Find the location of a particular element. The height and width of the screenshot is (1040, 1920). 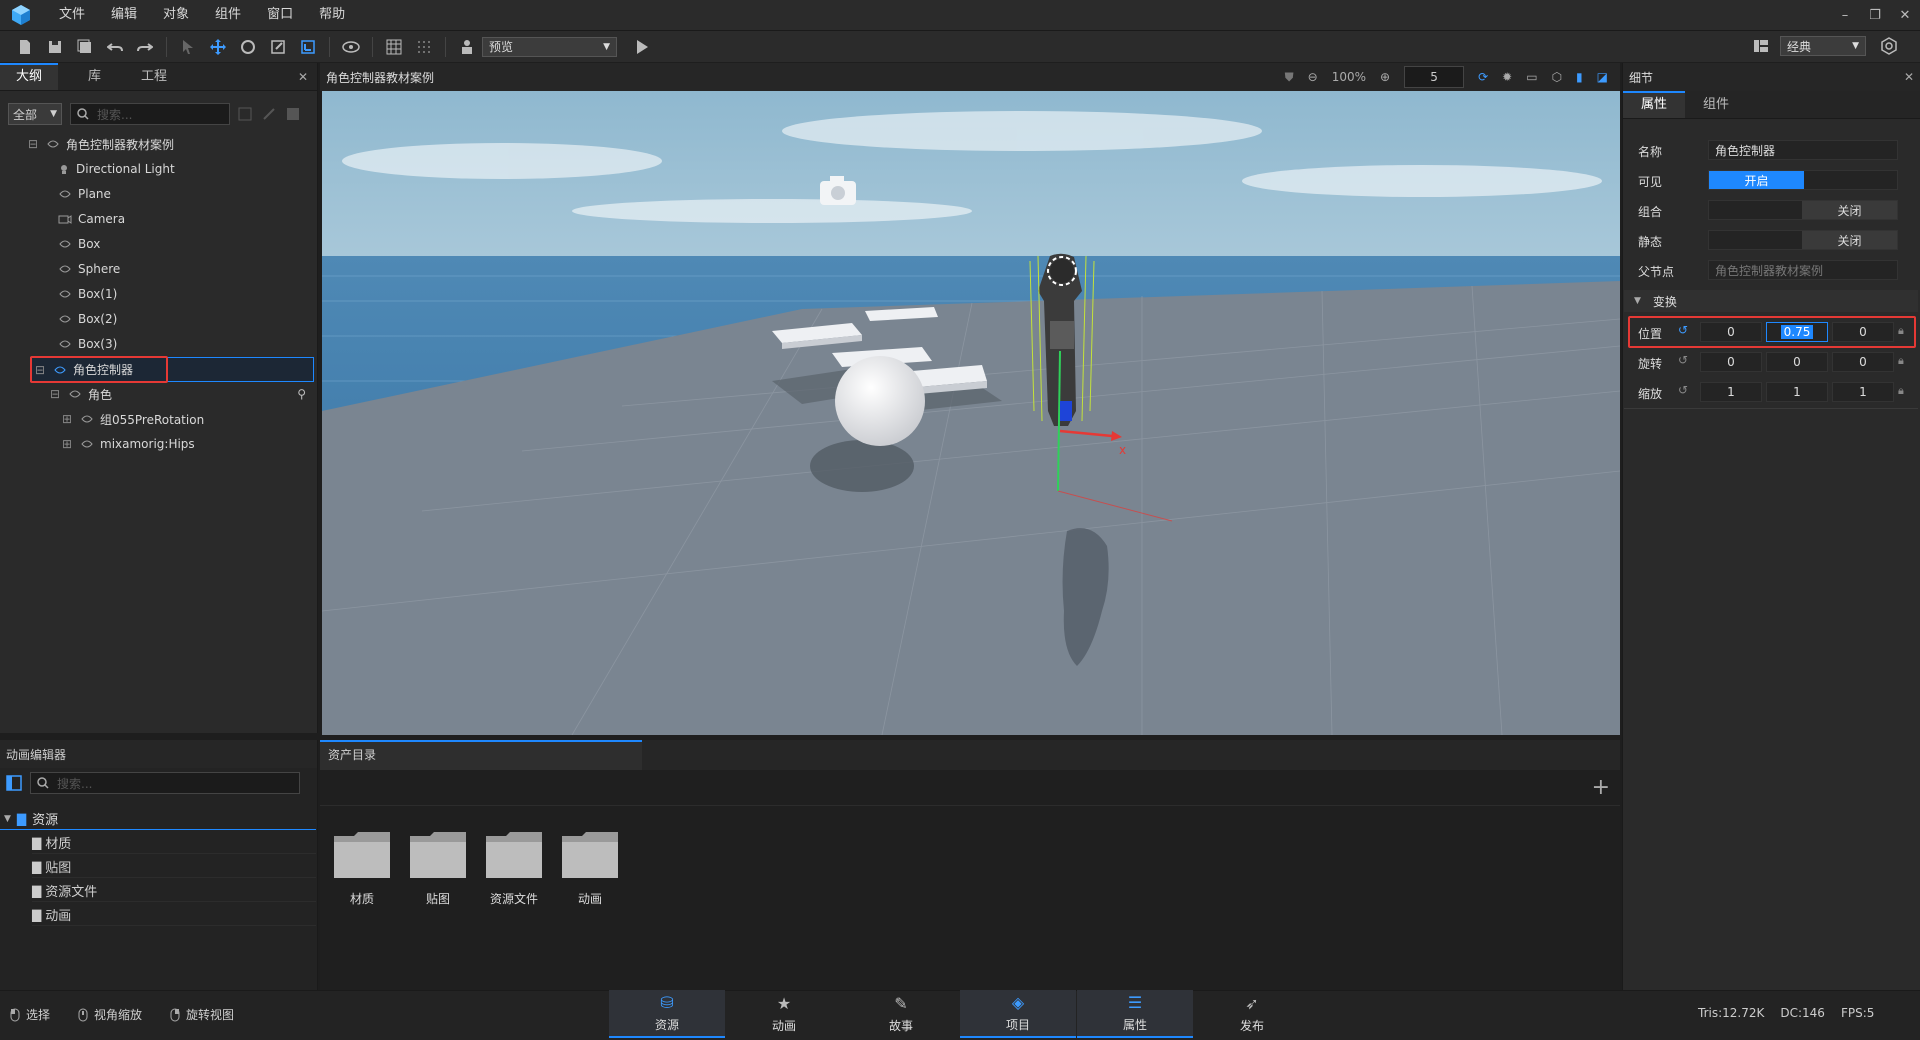

asset-tree-item-textures: ▇ 贴图 is located at coordinates (174, 867).